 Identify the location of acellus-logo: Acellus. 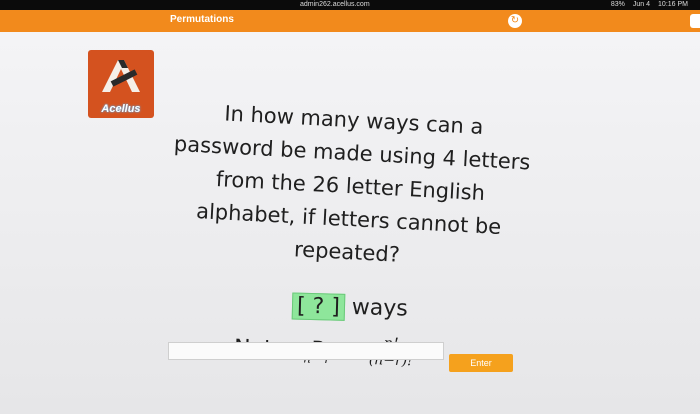
(121, 84).